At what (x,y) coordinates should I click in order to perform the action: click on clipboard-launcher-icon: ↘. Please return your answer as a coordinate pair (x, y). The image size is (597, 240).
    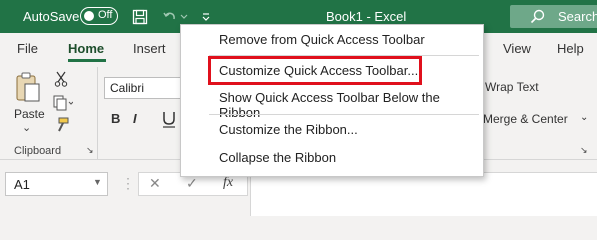
    Looking at the image, I should click on (90, 150).